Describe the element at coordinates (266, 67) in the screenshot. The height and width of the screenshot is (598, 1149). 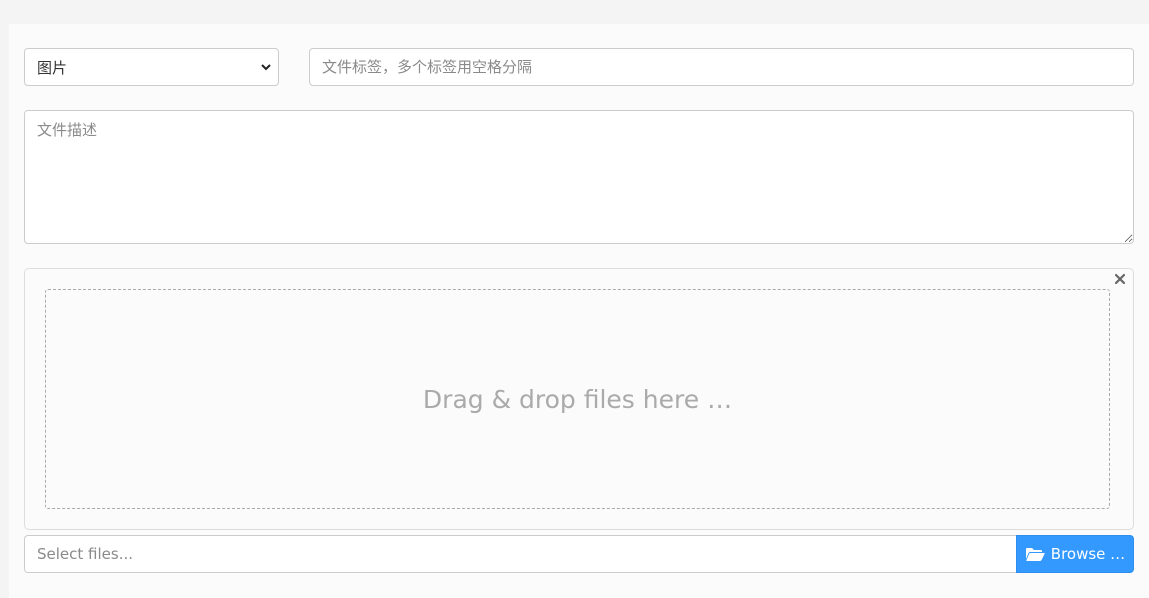
I see `chevron-down-icon` at that location.